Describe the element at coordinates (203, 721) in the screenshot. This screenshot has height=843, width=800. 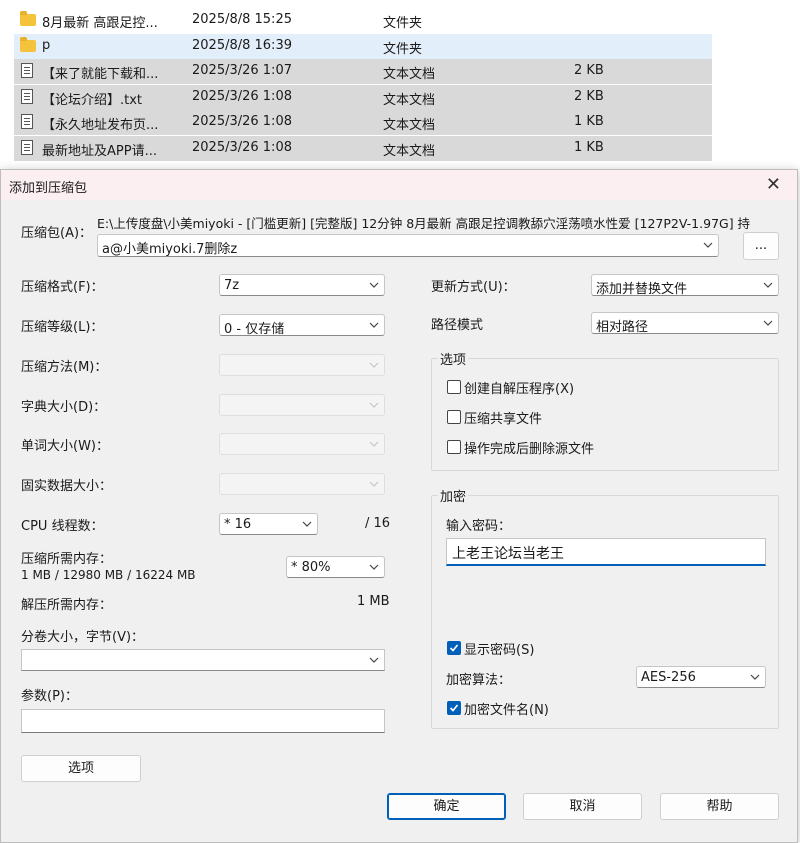
I see `params-input` at that location.